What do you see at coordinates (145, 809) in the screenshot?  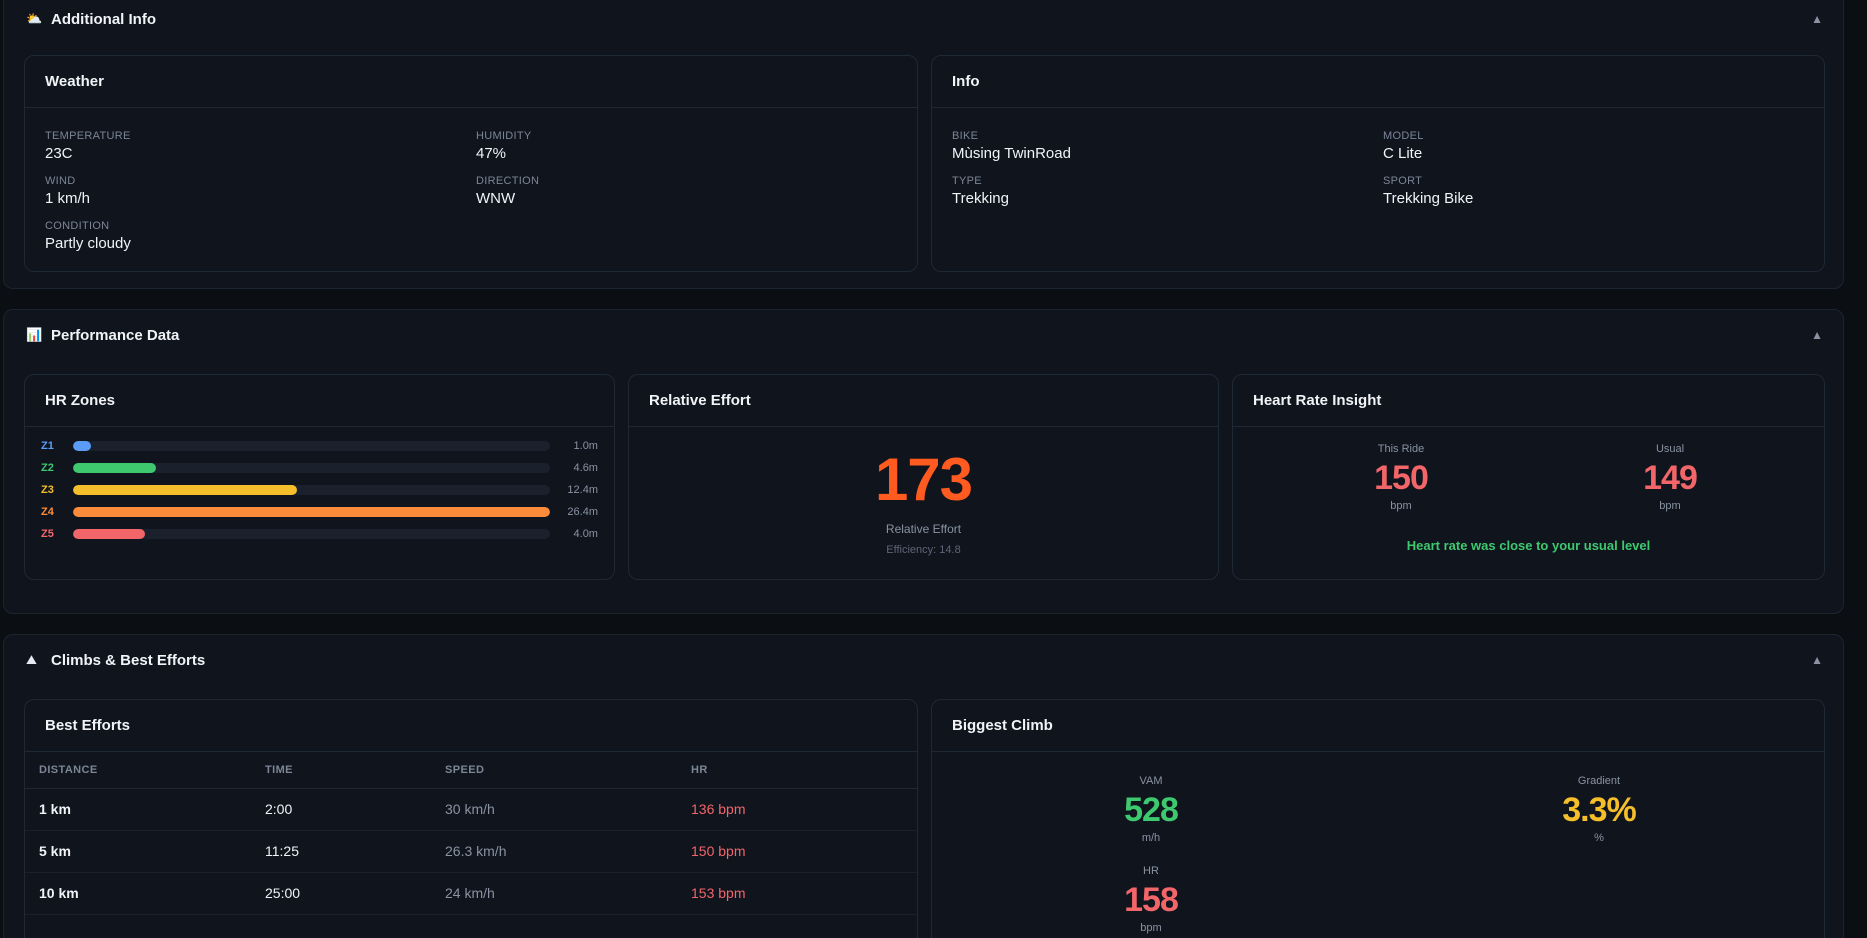 I see `effort-distance: 1 km` at bounding box center [145, 809].